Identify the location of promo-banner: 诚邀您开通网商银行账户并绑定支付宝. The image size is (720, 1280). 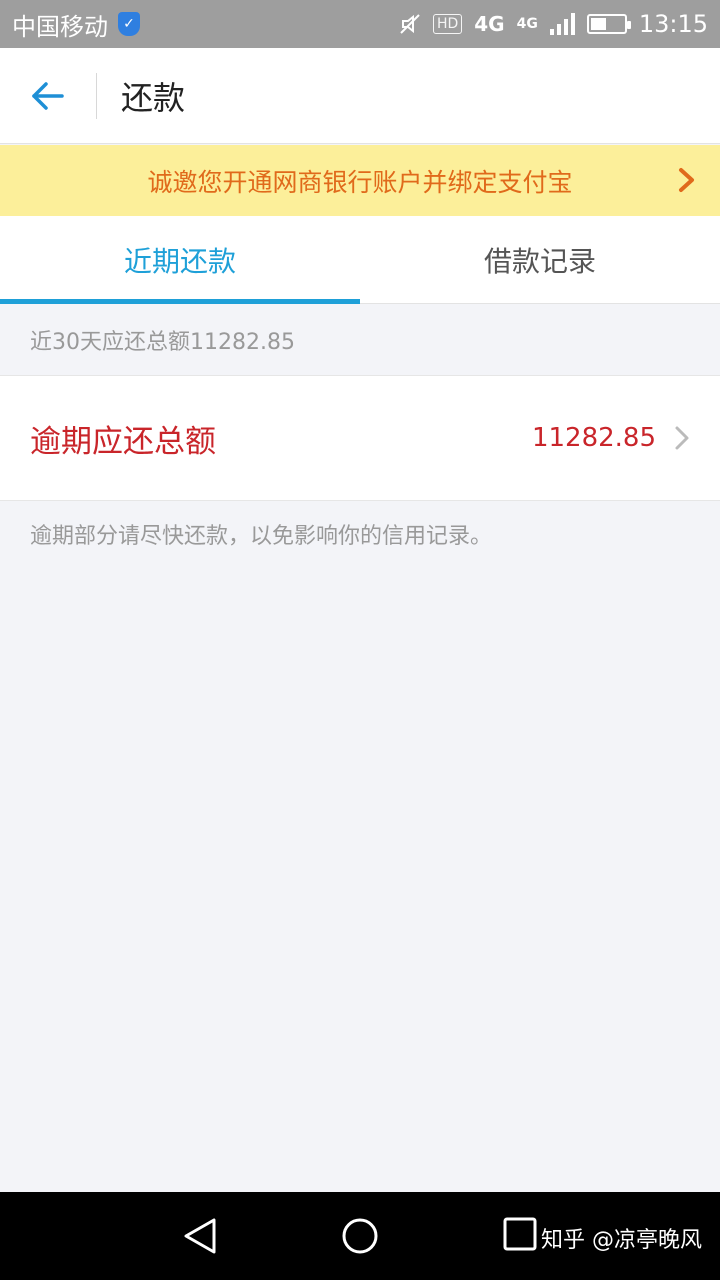
(360, 180).